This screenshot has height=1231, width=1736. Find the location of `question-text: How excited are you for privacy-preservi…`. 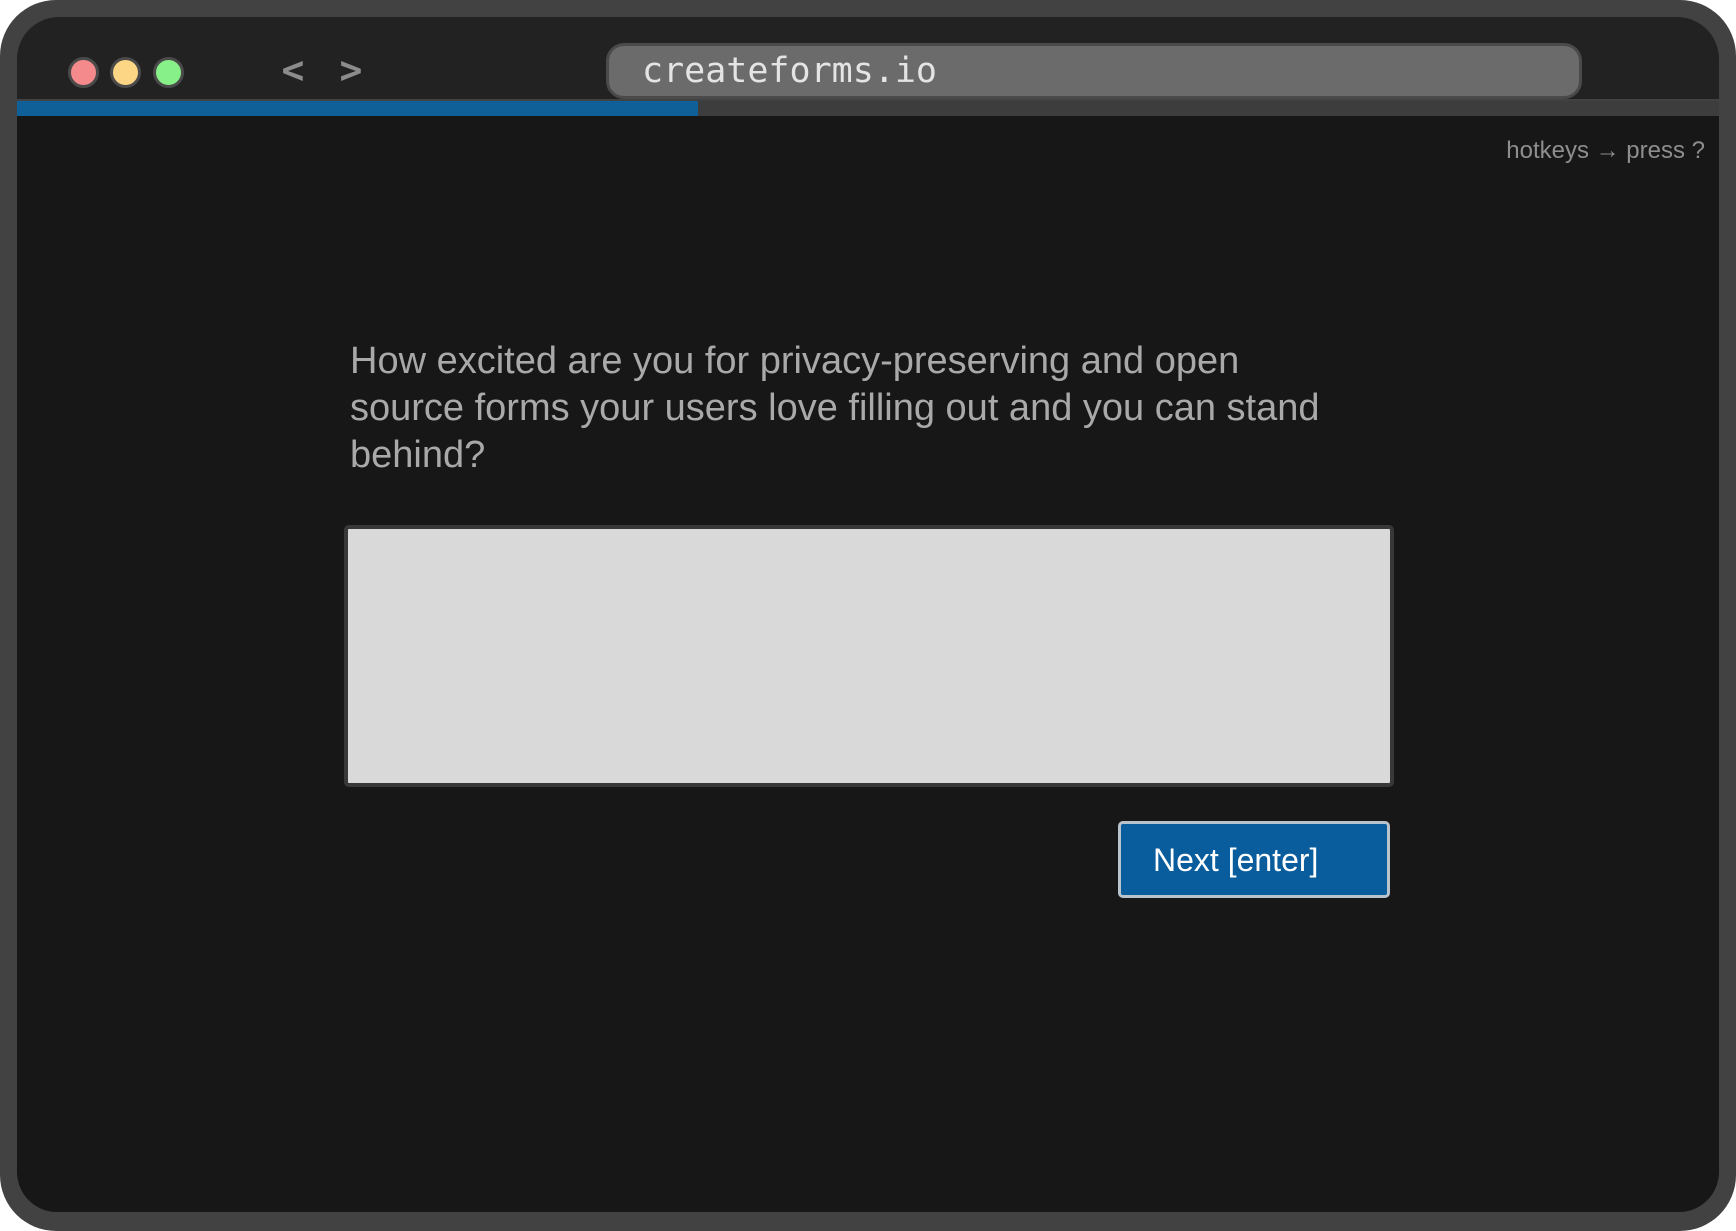

question-text: How excited are you for privacy-preservi… is located at coordinates (835, 408).